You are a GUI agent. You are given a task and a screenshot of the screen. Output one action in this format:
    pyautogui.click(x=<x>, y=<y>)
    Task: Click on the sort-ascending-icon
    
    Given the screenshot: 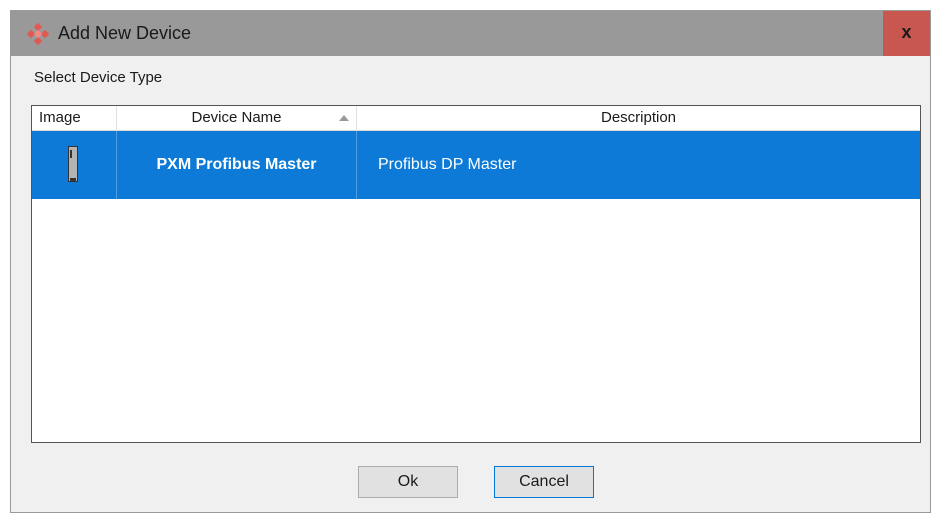 What is the action you would take?
    pyautogui.click(x=344, y=118)
    